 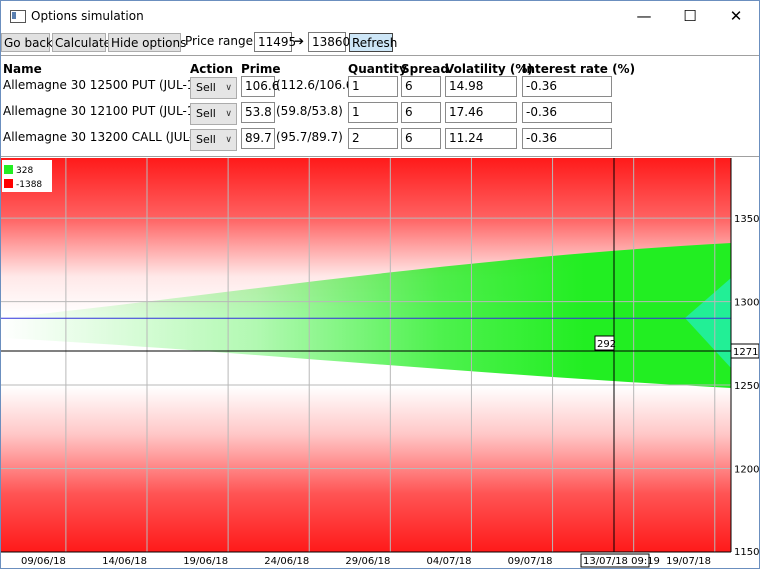 I want to click on calculate-button: Calculate, so click(x=81, y=42).